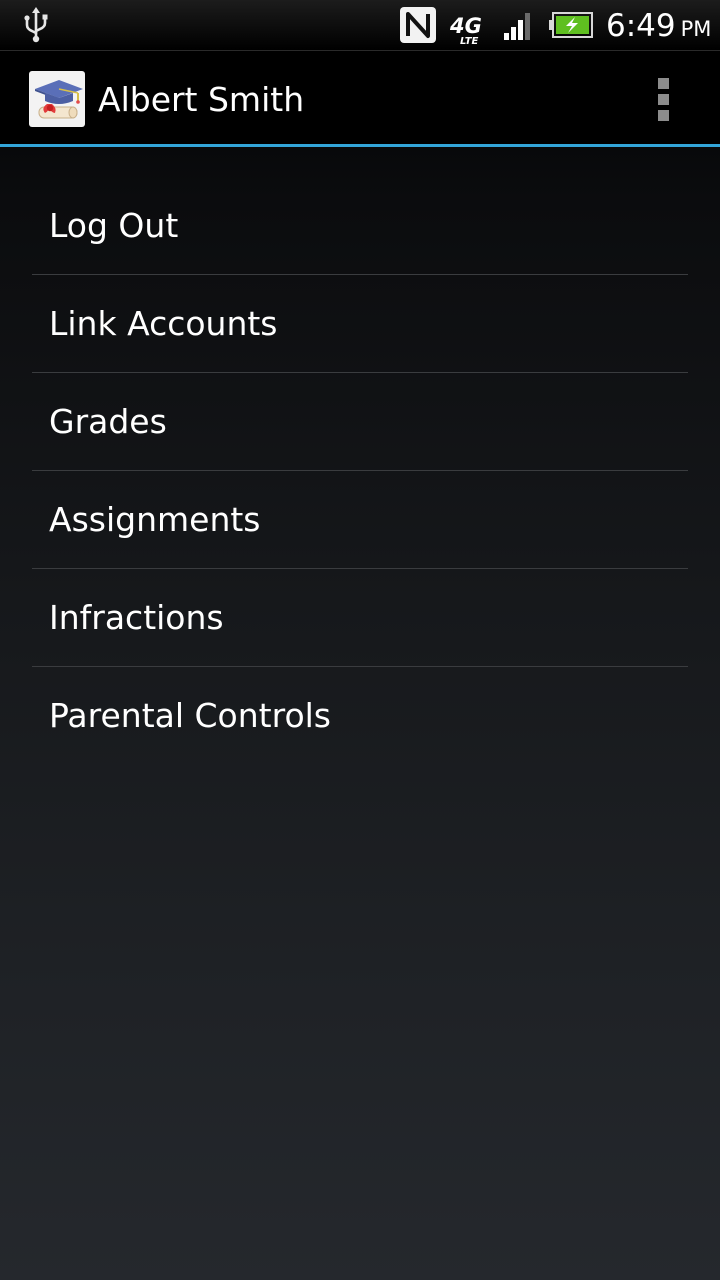 The height and width of the screenshot is (1280, 720). I want to click on overflow-menu-icon, so click(664, 99).